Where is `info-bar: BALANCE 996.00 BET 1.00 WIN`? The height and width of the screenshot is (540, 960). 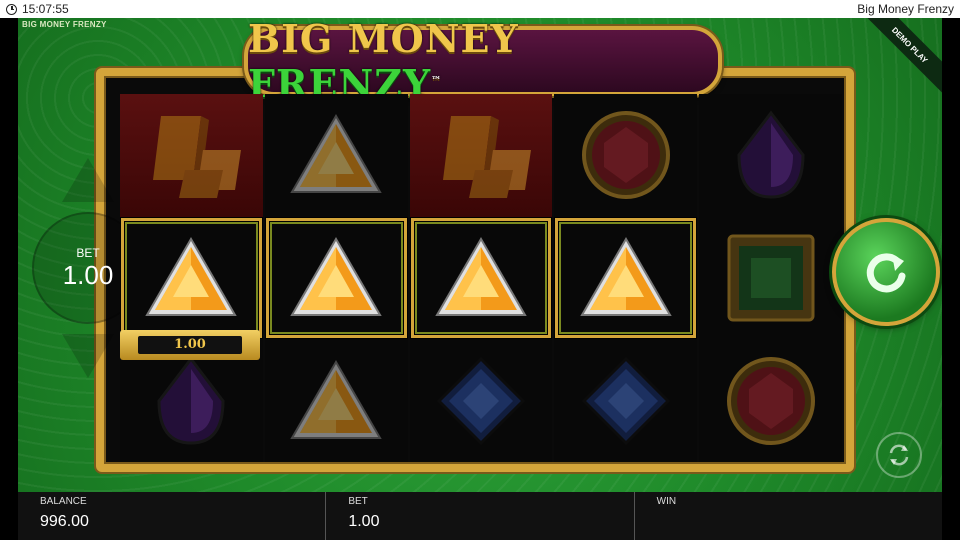 info-bar: BALANCE 996.00 BET 1.00 WIN is located at coordinates (480, 516).